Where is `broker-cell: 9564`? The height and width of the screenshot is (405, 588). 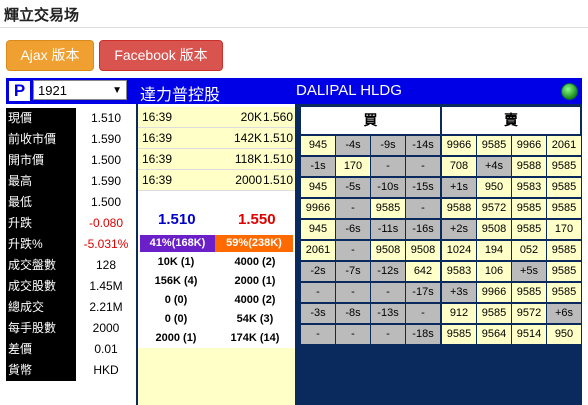 broker-cell: 9564 is located at coordinates (494, 334).